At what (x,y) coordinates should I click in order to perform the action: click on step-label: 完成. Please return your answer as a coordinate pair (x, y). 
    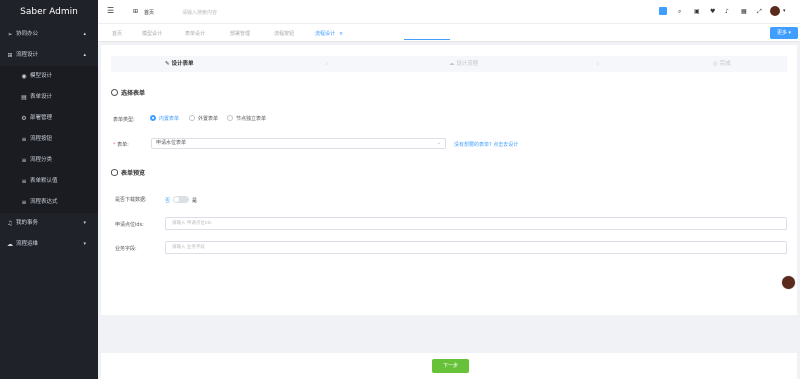
    Looking at the image, I should click on (725, 64).